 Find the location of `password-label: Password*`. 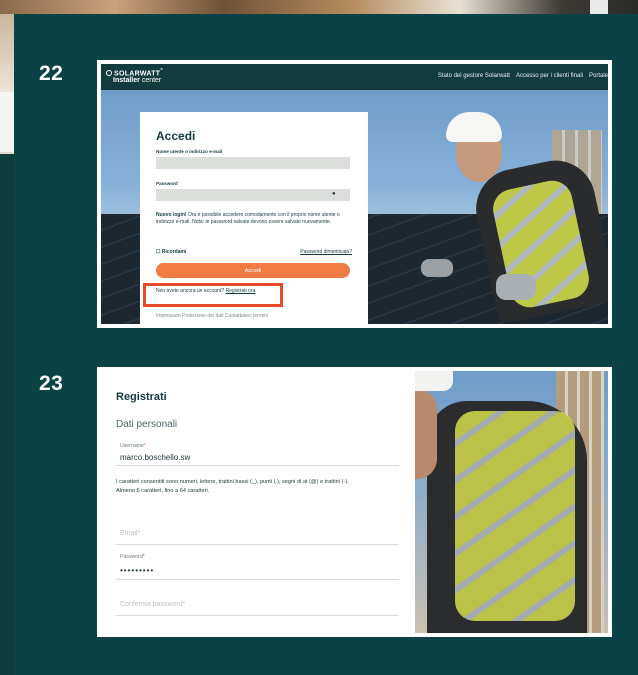

password-label: Password* is located at coordinates (132, 557).